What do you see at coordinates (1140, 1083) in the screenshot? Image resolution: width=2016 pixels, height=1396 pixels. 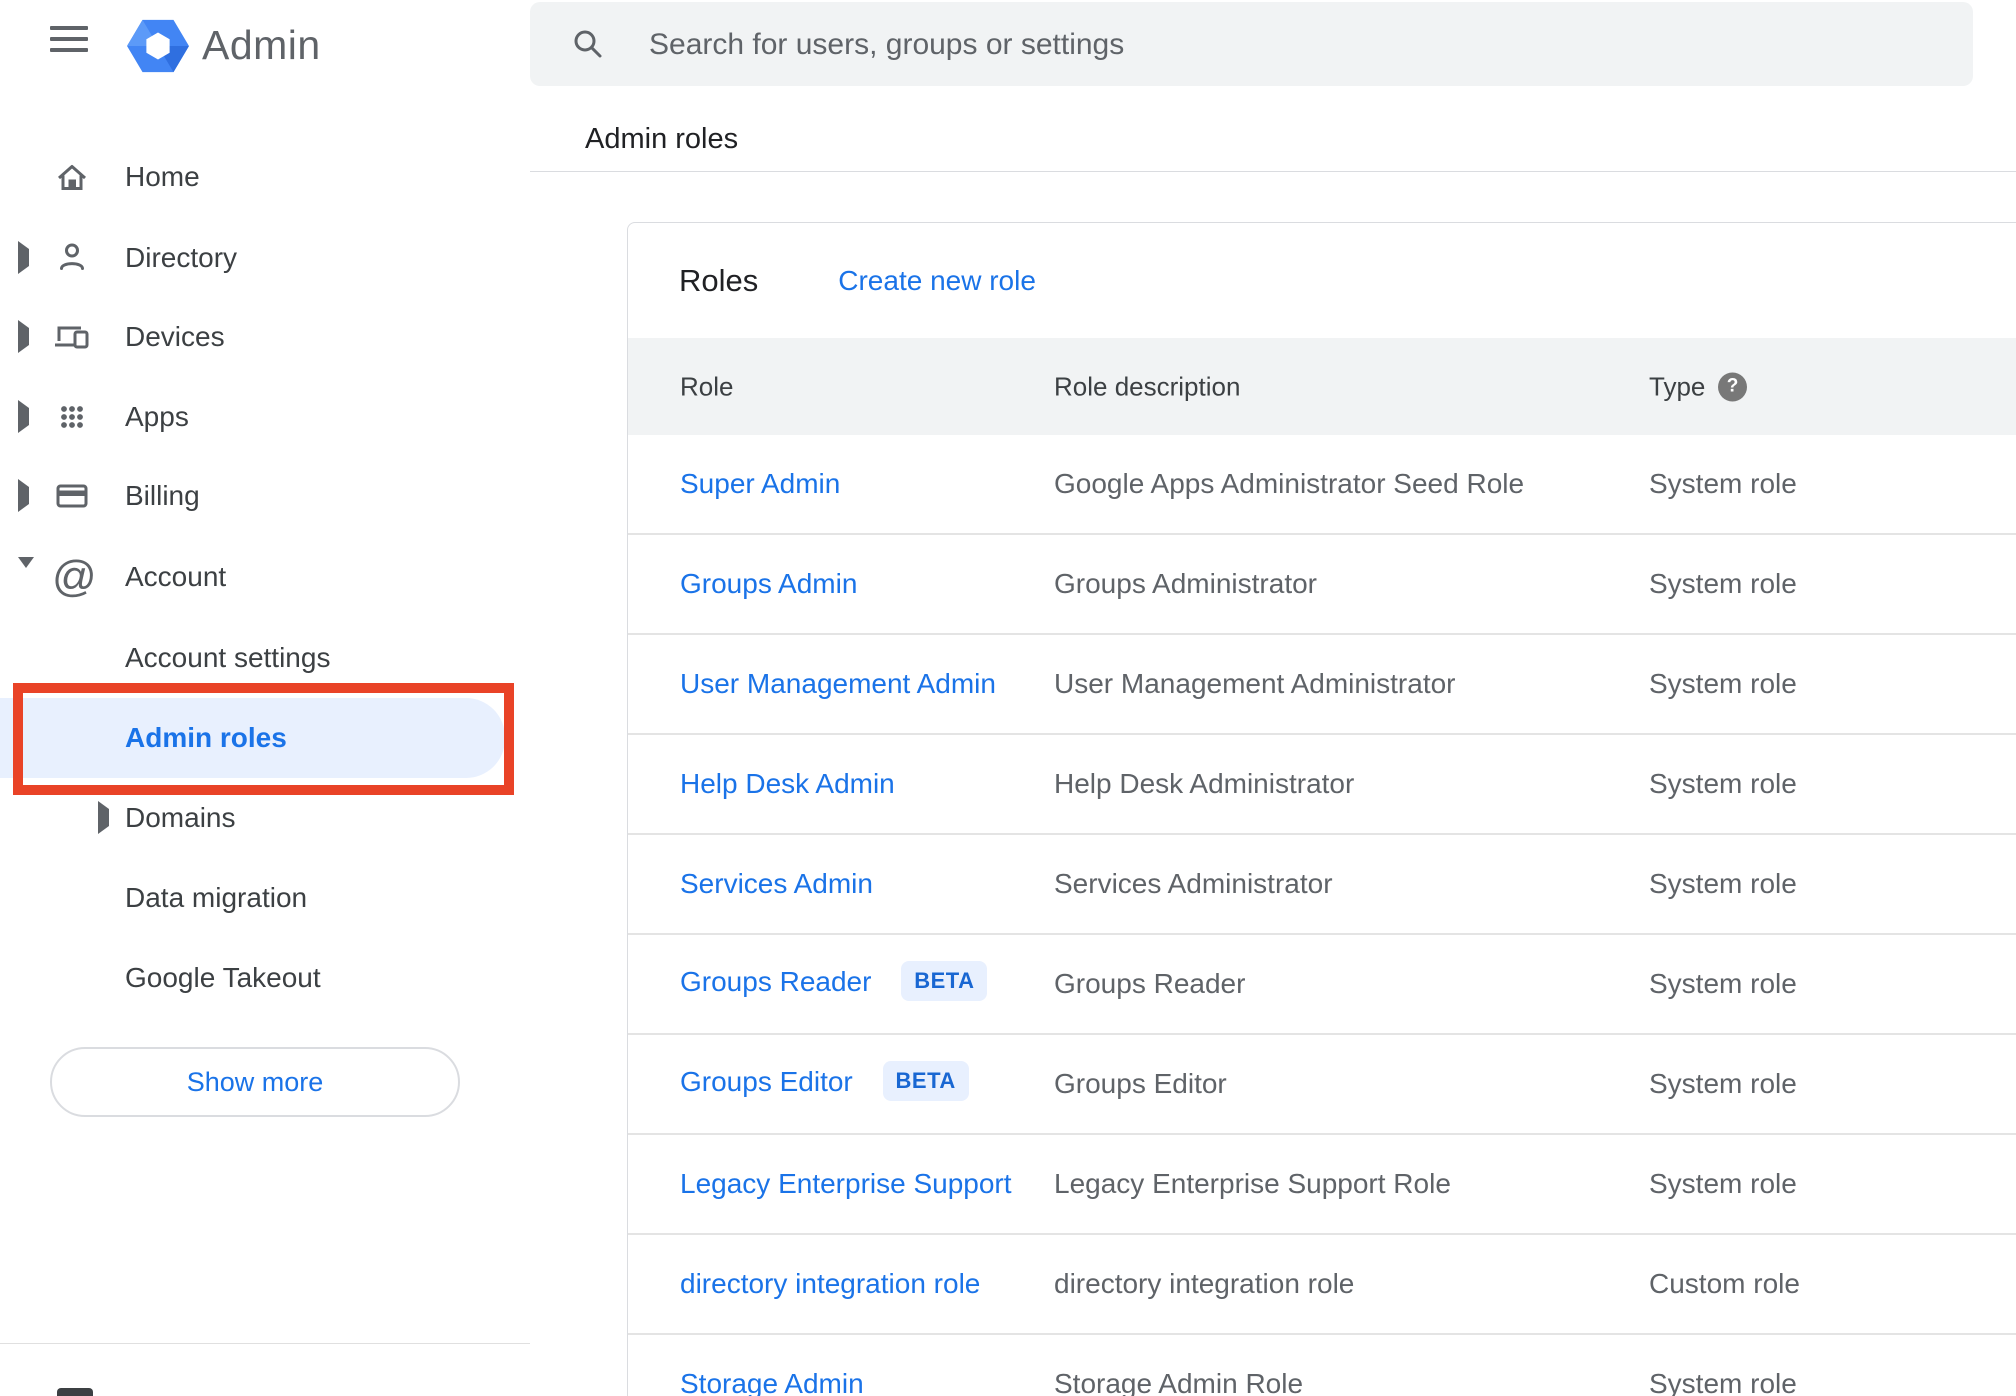 I see `role-description: Groups Editor` at bounding box center [1140, 1083].